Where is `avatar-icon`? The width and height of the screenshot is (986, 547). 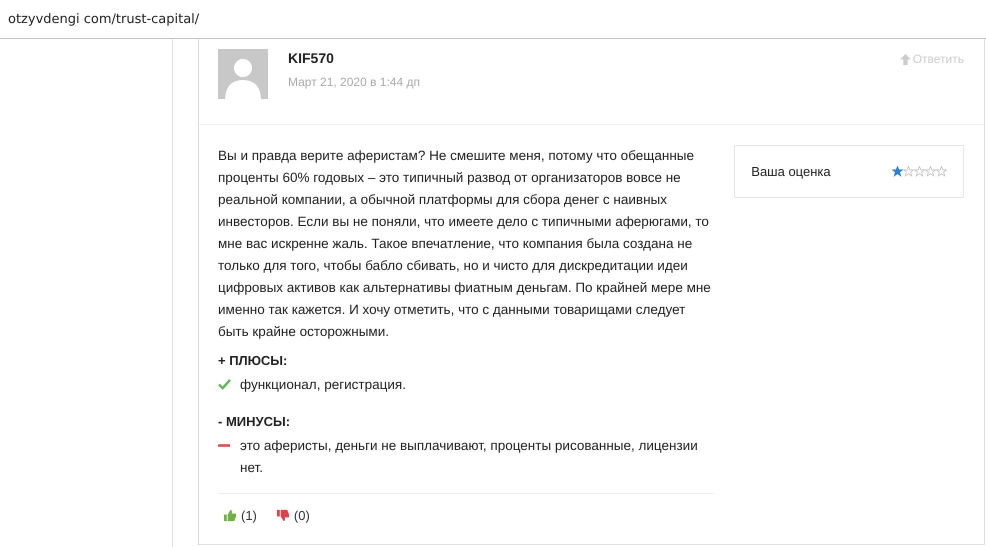
avatar-icon is located at coordinates (243, 74).